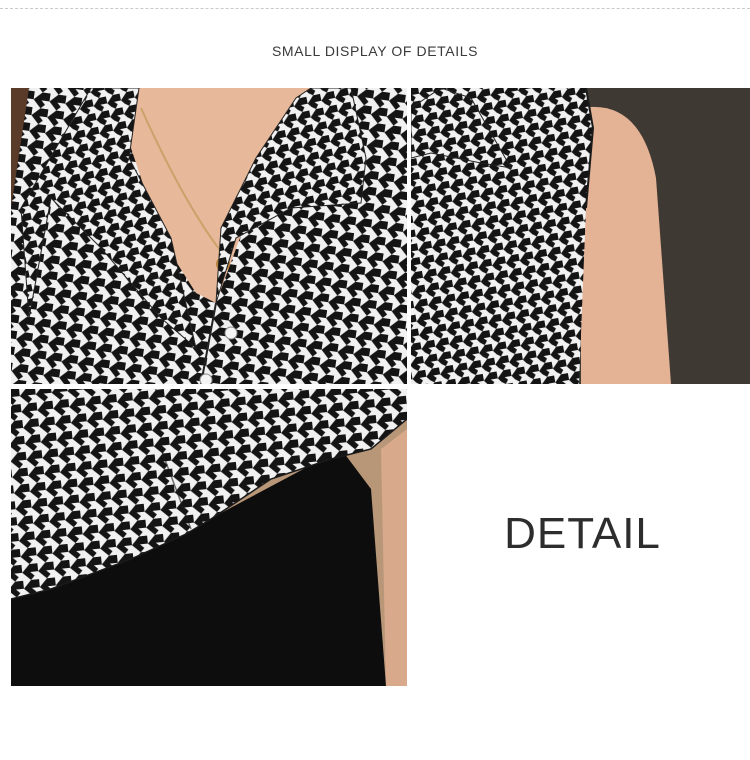 The image size is (750, 760). Describe the element at coordinates (375, 8) in the screenshot. I see `top-divider` at that location.